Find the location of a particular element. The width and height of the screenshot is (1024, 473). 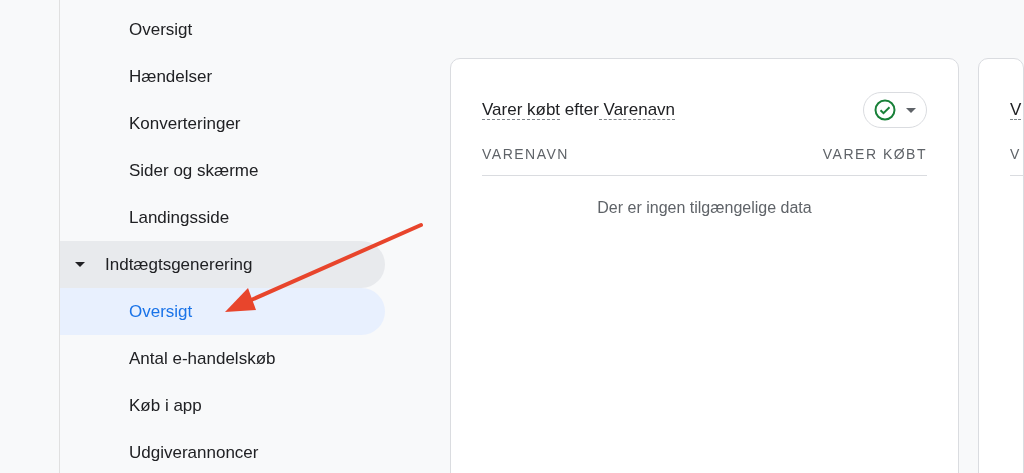

column-header: VARENAVN is located at coordinates (525, 154).